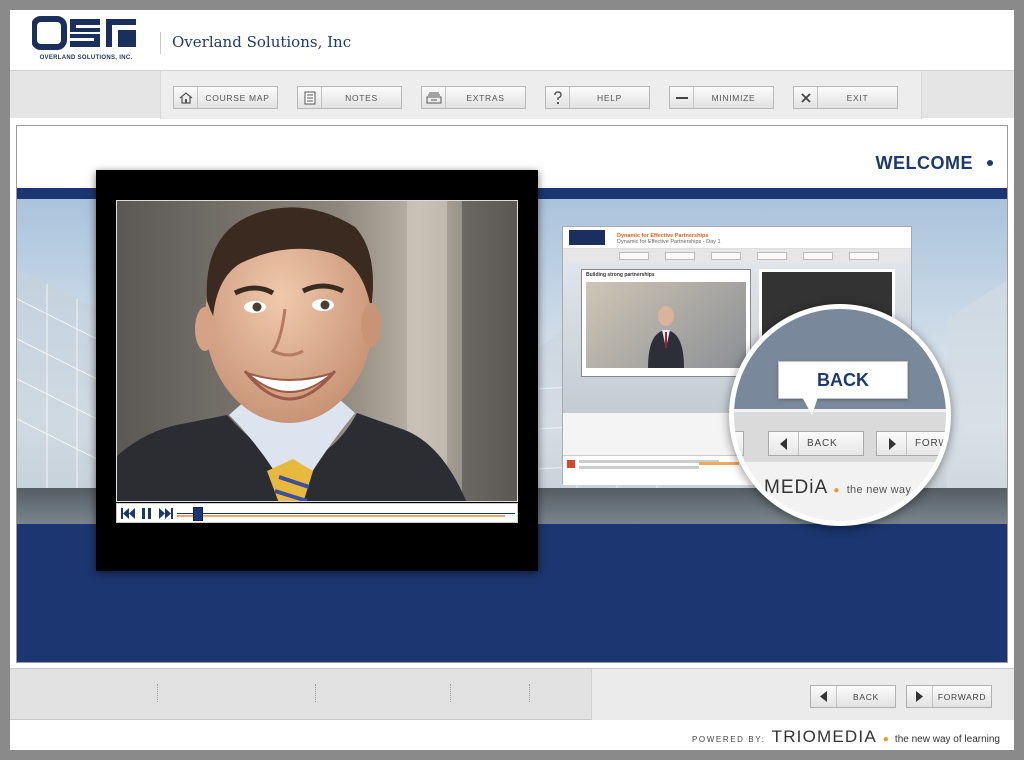 Image resolution: width=1024 pixels, height=760 pixels. What do you see at coordinates (361, 97) in the screenshot?
I see `notes-label: NOTES` at bounding box center [361, 97].